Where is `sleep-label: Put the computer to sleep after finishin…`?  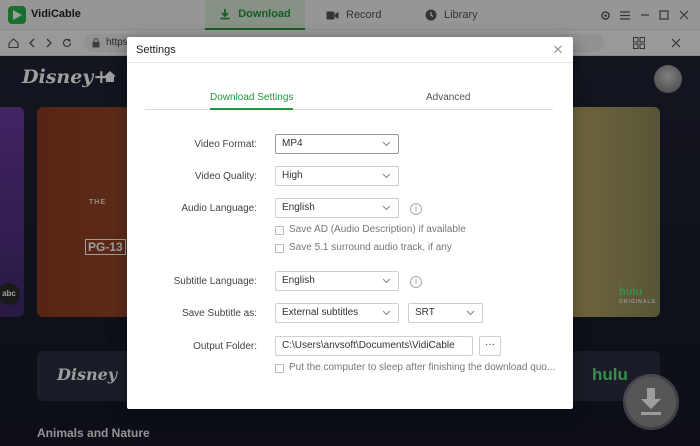 sleep-label: Put the computer to sleep after finishin… is located at coordinates (422, 367).